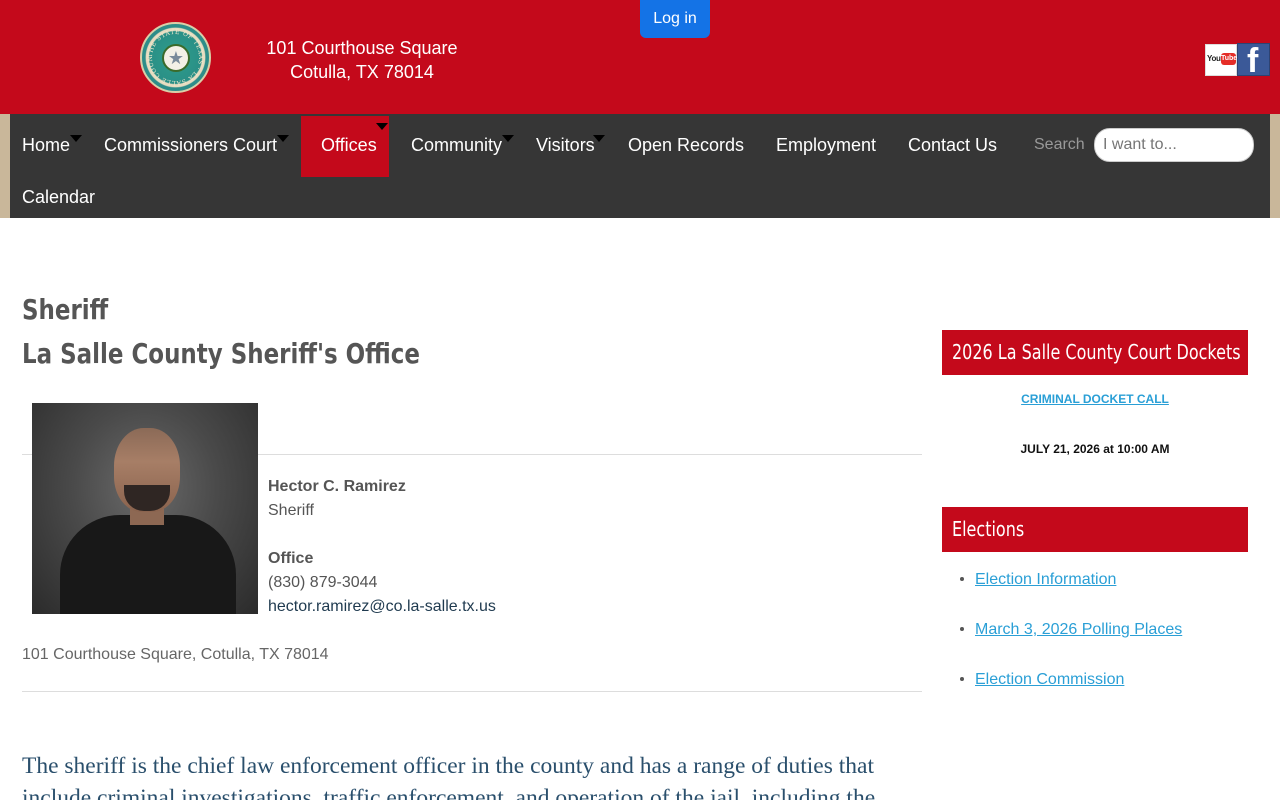  I want to click on login-button: Log in, so click(675, 19).